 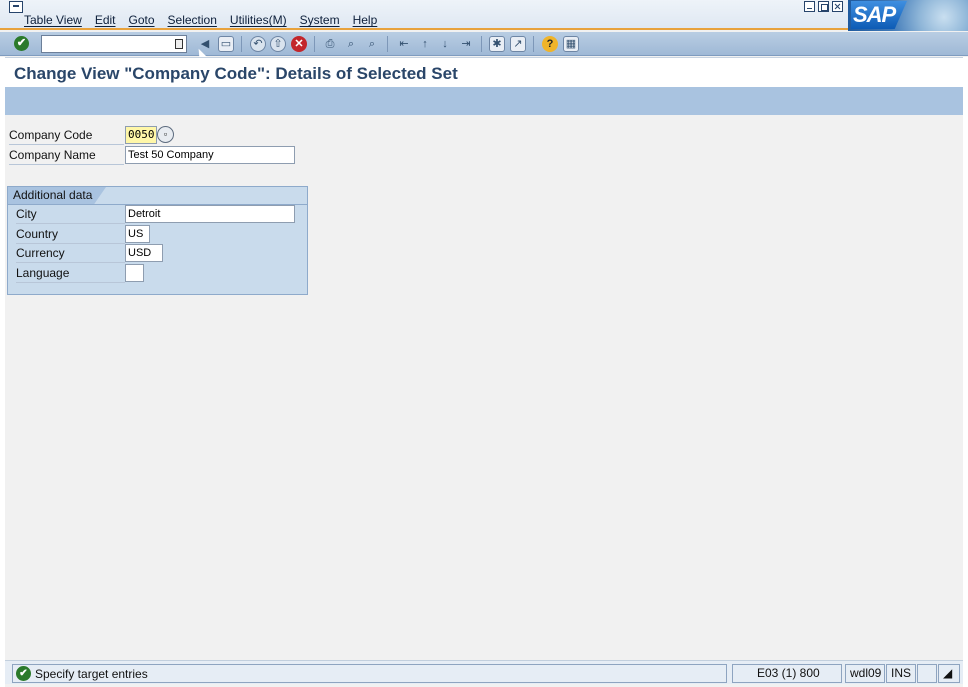 What do you see at coordinates (141, 135) in the screenshot?
I see `company-code-field: 0050` at bounding box center [141, 135].